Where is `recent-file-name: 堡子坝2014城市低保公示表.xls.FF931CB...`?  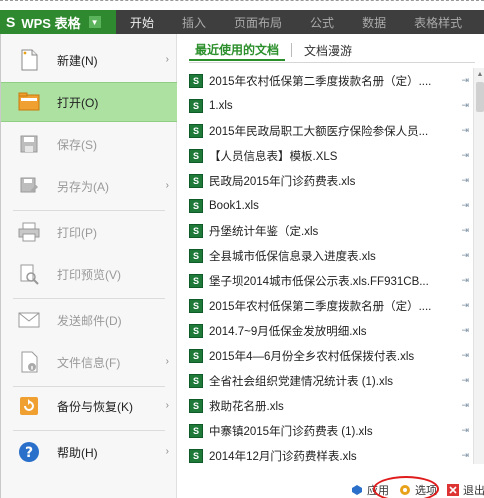
recent-file-name: 堡子坝2014城市低保公示表.xls.FF931CB... is located at coordinates (319, 281).